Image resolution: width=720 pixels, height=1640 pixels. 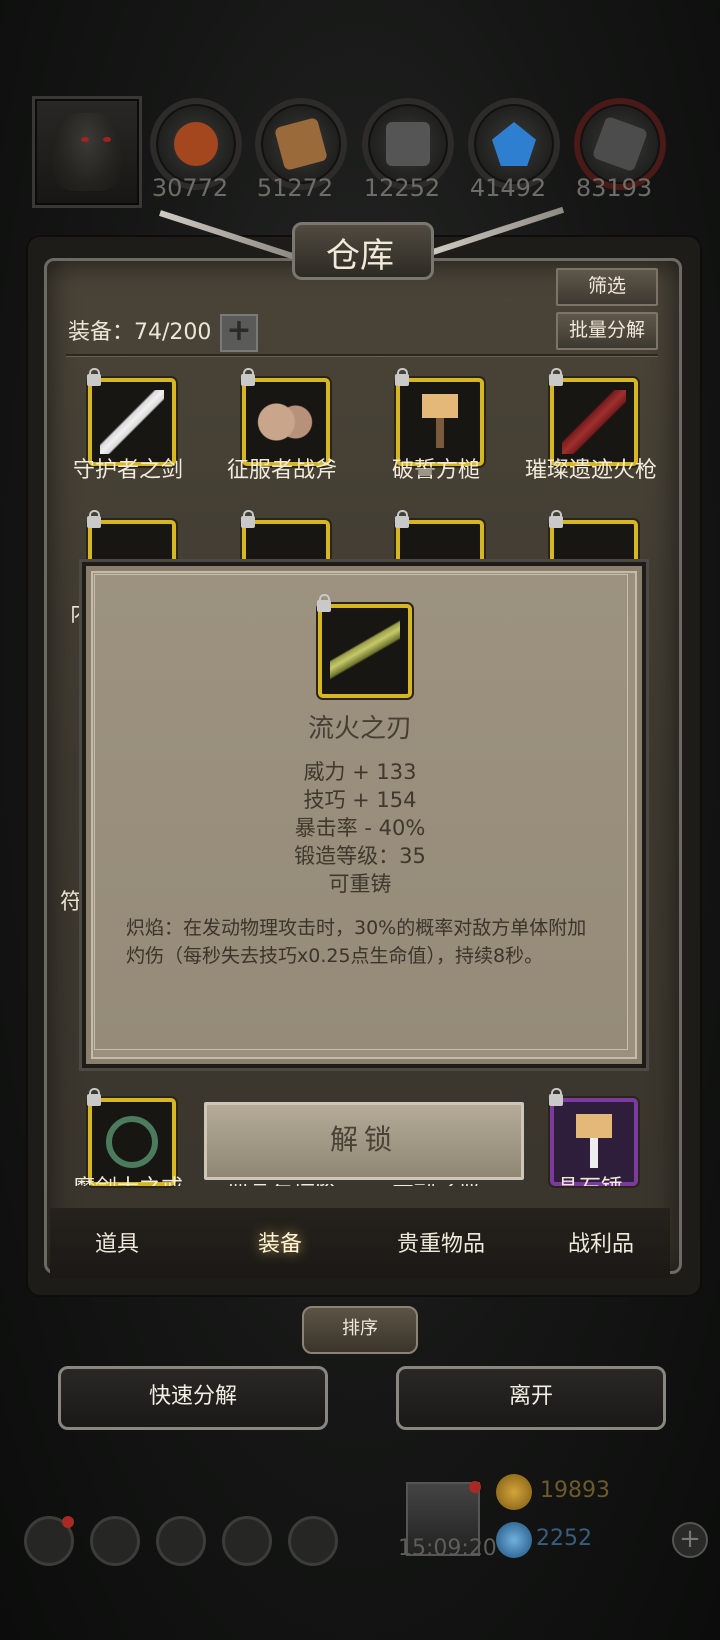 I want to click on stat-line: 暴击率 - 40%, so click(x=360, y=828).